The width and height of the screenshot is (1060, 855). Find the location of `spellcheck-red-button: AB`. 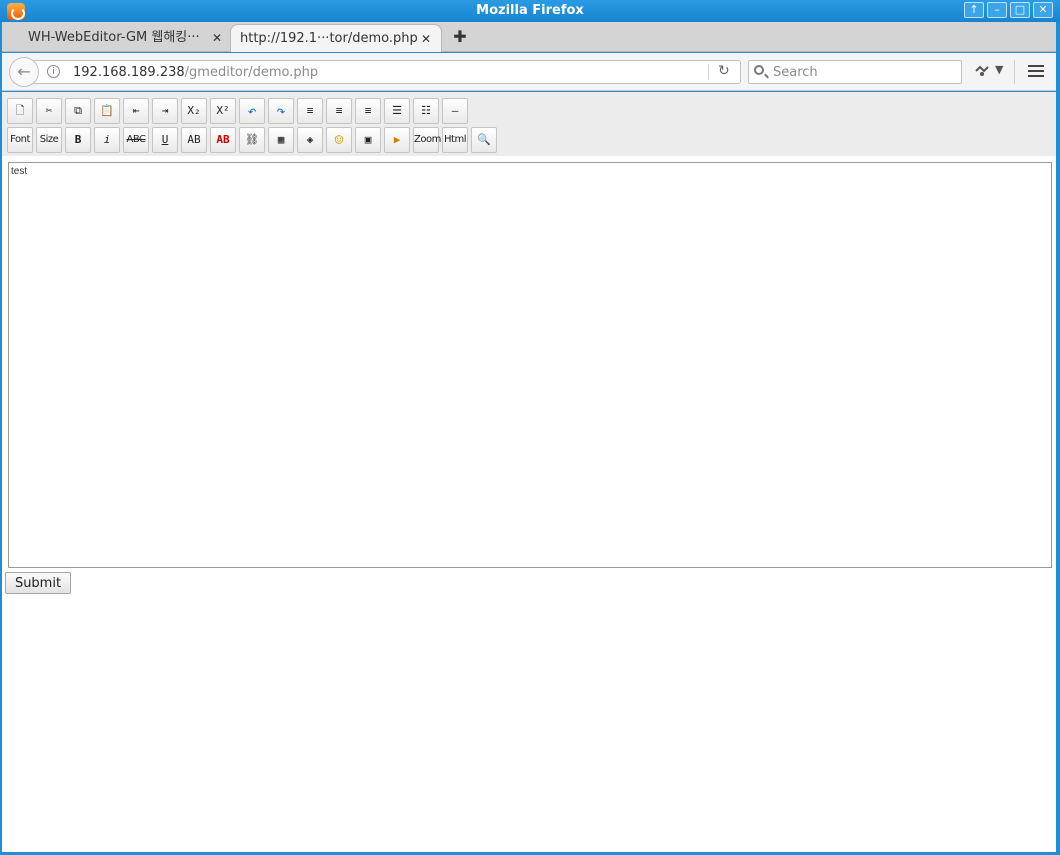

spellcheck-red-button: AB is located at coordinates (223, 140).